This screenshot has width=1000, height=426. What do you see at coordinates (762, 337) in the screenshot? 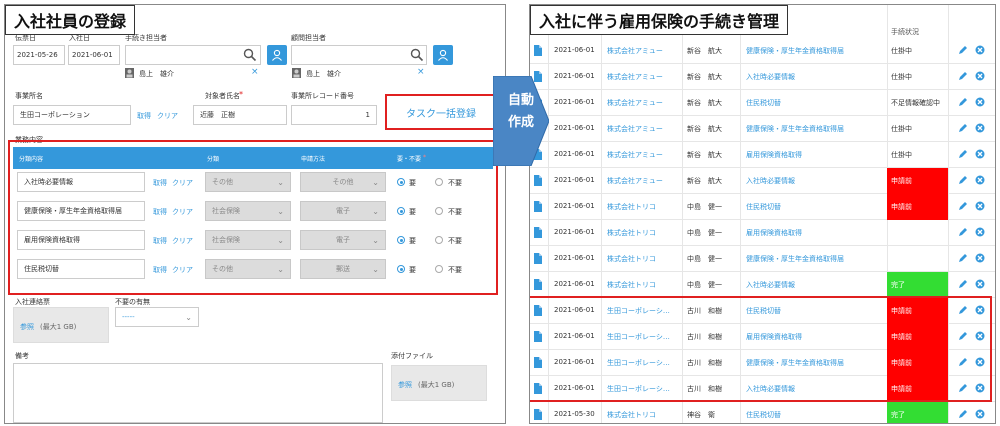
I see `list-item: 2021-06-01 生田コーポレーシ… 古川 和樹 雇用保険資格取得 申請前` at bounding box center [762, 337].